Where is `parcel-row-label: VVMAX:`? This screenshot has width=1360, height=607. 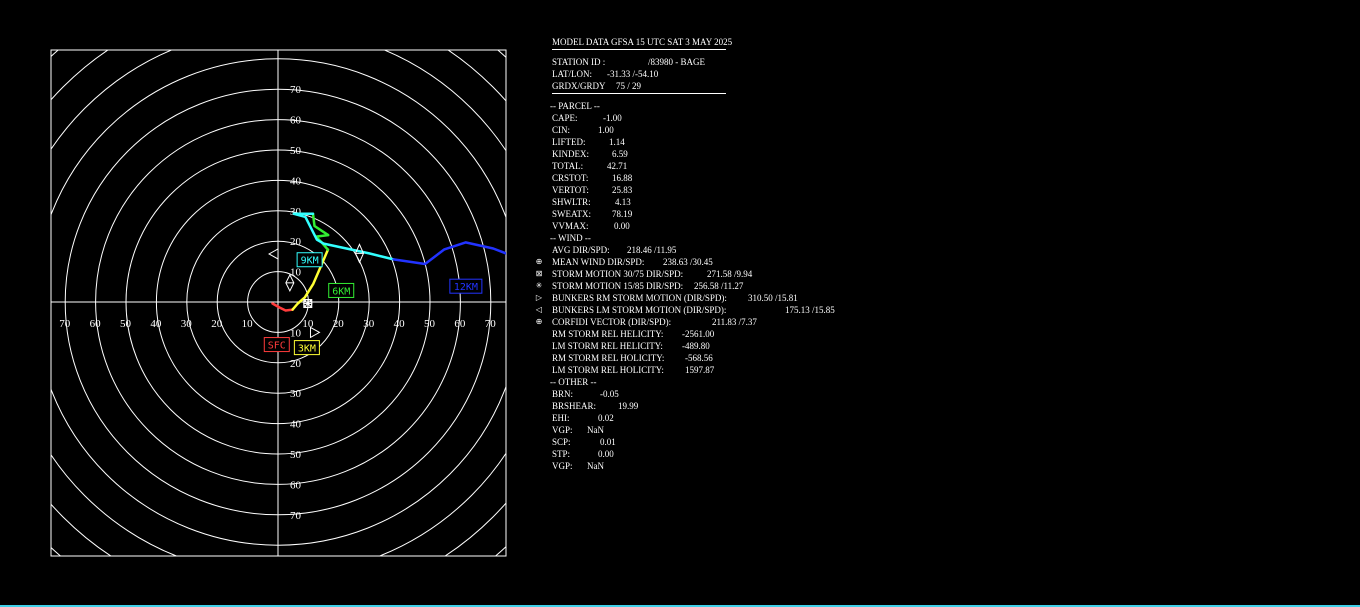
parcel-row-label: VVMAX: is located at coordinates (570, 226).